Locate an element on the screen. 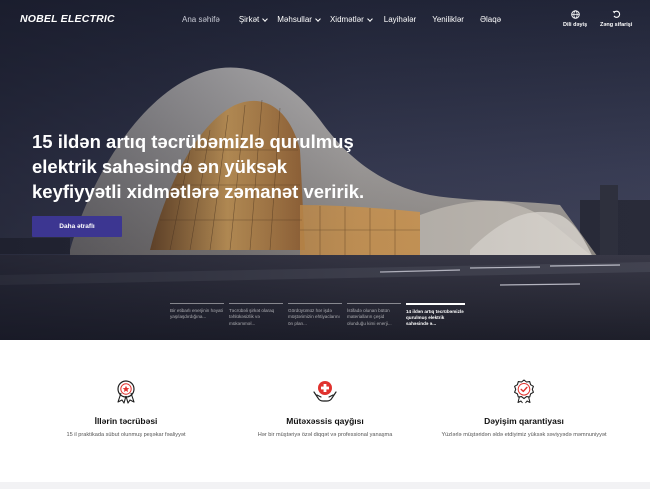 The width and height of the screenshot is (650, 489). nav-item-home: Ana səhifə is located at coordinates (201, 19).